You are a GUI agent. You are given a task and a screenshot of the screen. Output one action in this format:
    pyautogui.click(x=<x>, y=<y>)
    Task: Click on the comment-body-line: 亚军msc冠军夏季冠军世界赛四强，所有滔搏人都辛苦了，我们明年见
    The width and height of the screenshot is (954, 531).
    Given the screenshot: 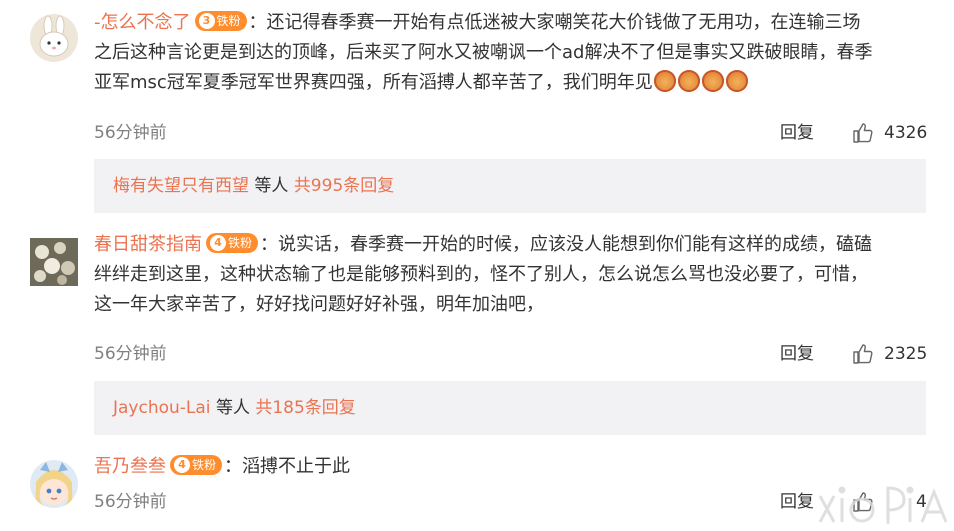 What is the action you would take?
    pyautogui.click(x=373, y=82)
    